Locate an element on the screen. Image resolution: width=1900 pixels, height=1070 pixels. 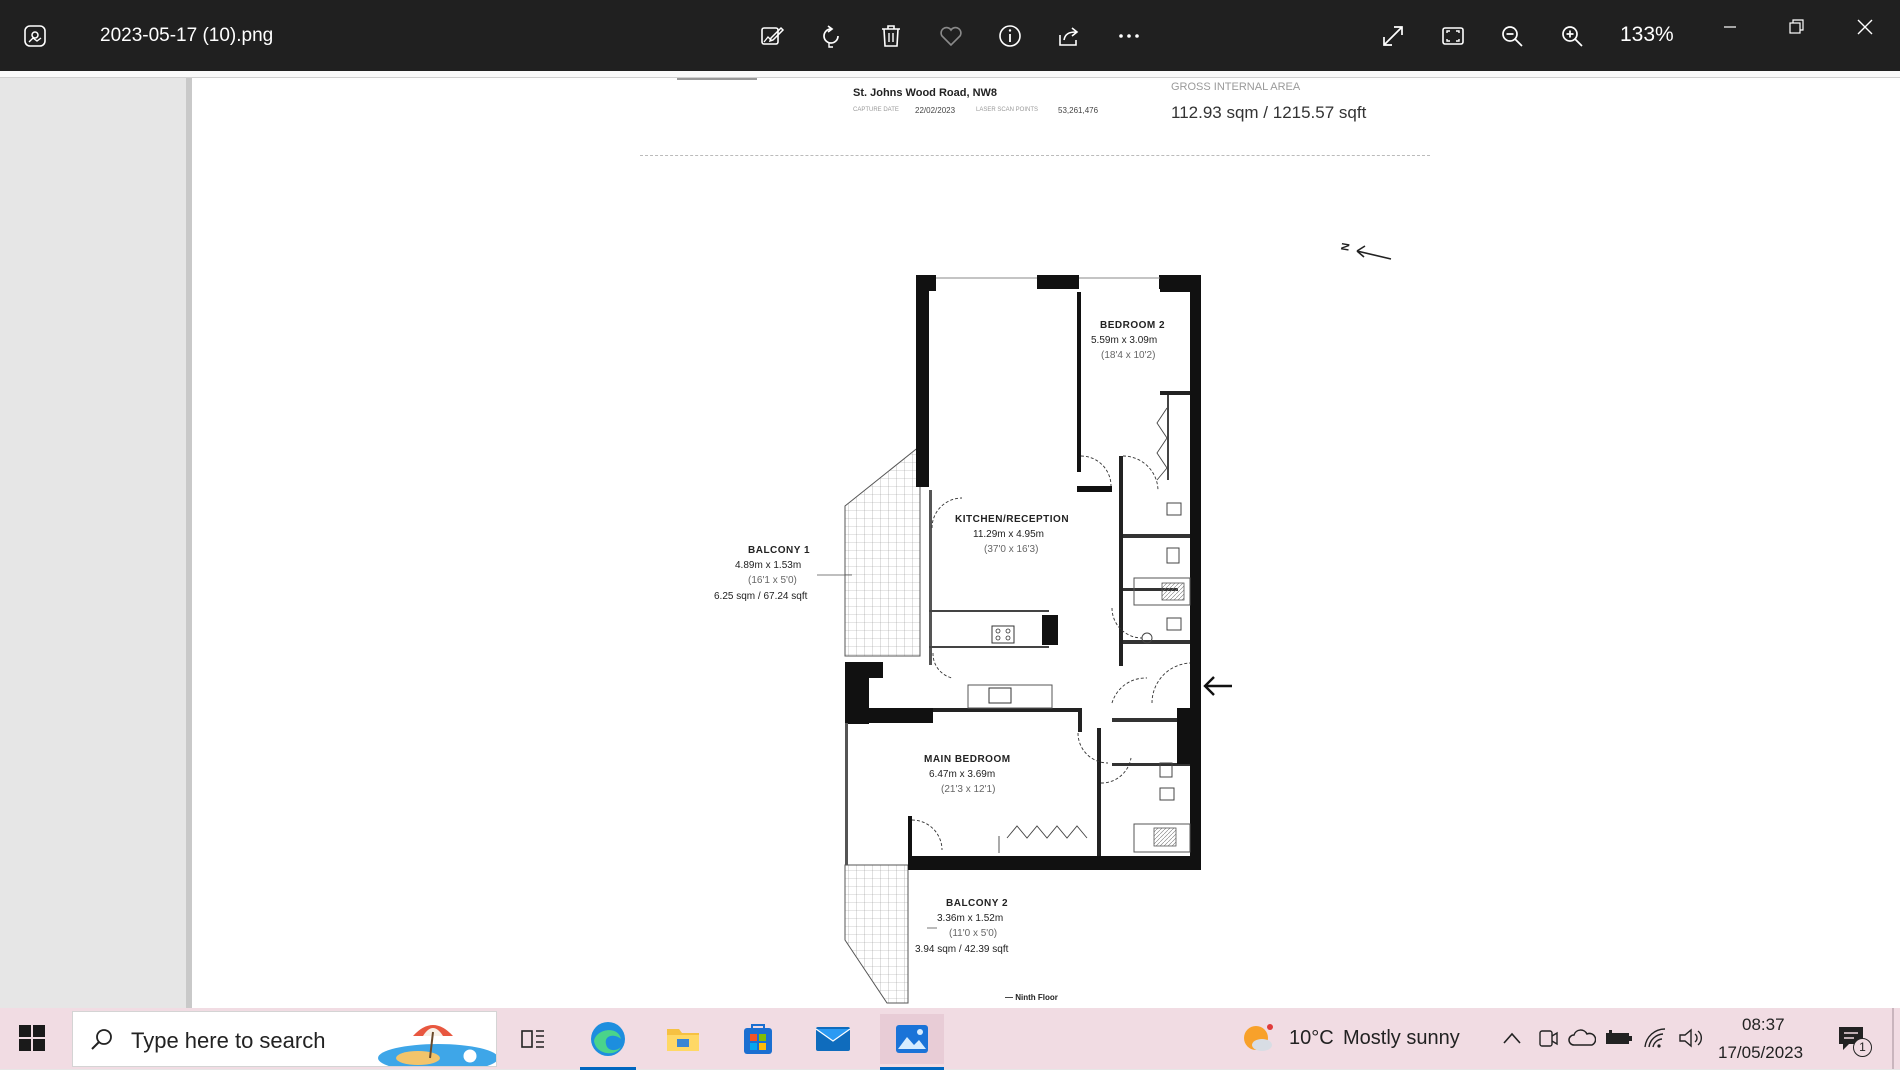
close-icon is located at coordinates (1865, 27).